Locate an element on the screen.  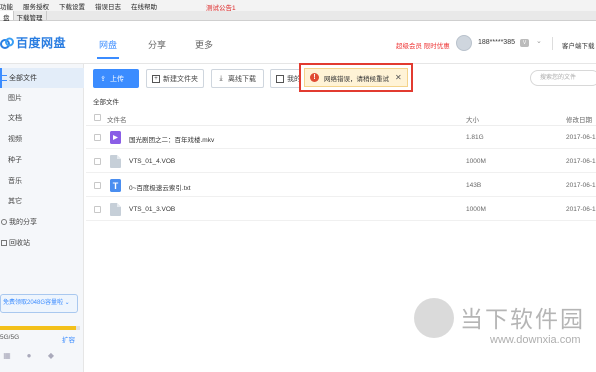
menu-item-service-auth: 服务授权 is located at coordinates (36, 6).